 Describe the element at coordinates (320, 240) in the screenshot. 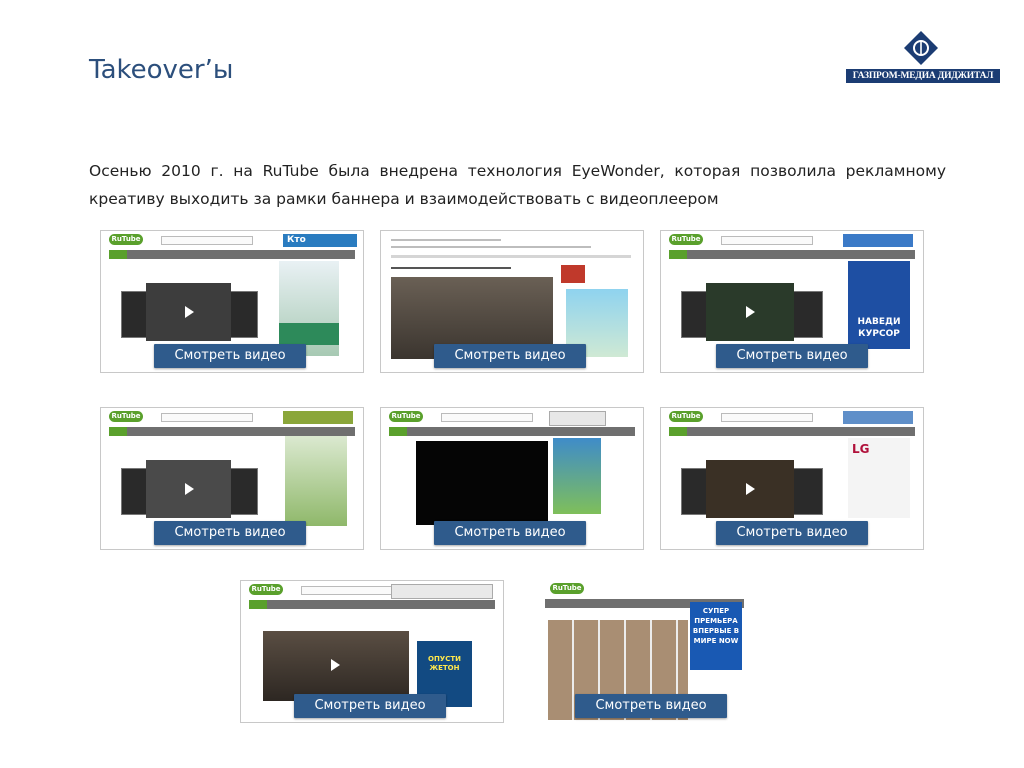

I see `ad-banner: Кто` at that location.